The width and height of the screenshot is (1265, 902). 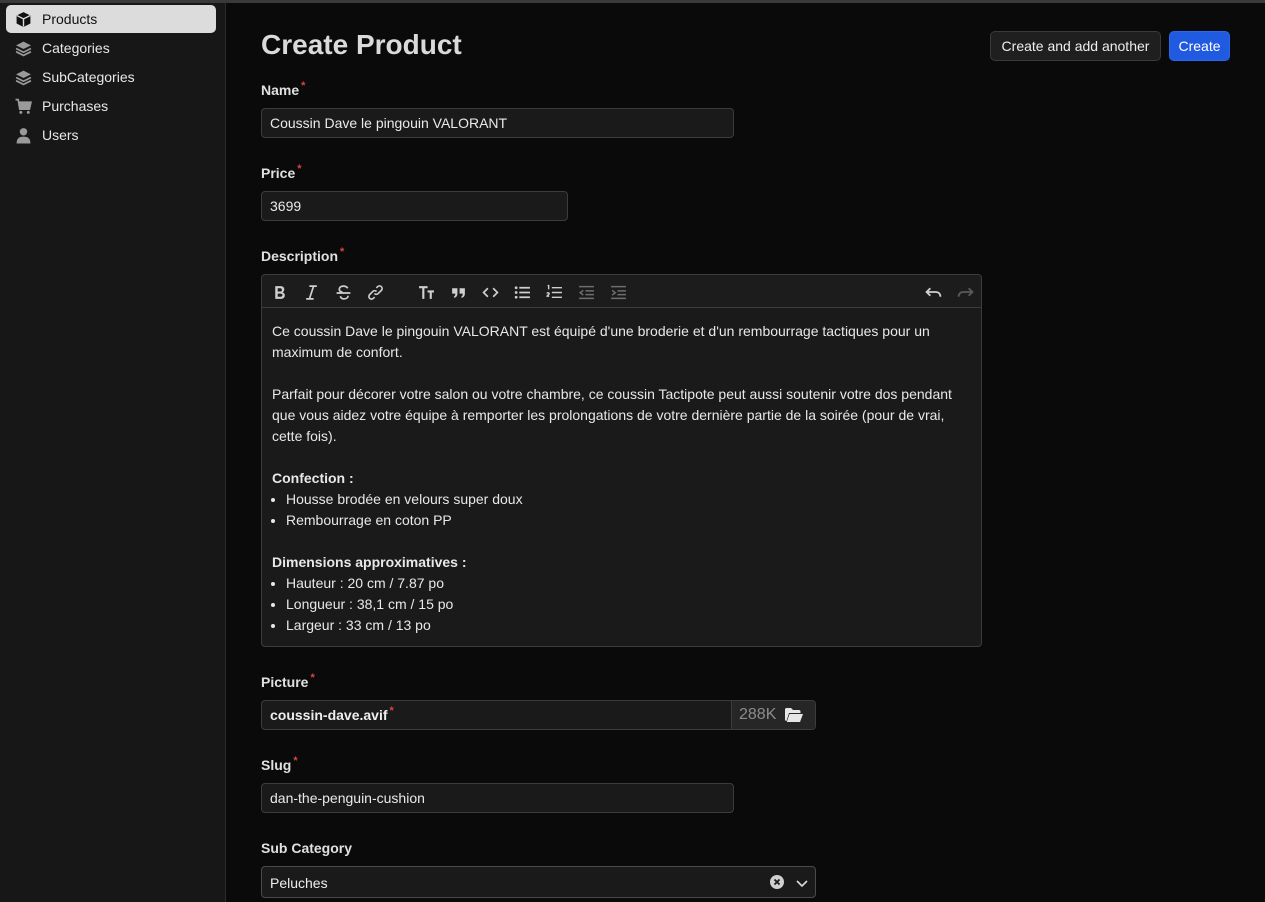 What do you see at coordinates (23, 135) in the screenshot?
I see `user-icon` at bounding box center [23, 135].